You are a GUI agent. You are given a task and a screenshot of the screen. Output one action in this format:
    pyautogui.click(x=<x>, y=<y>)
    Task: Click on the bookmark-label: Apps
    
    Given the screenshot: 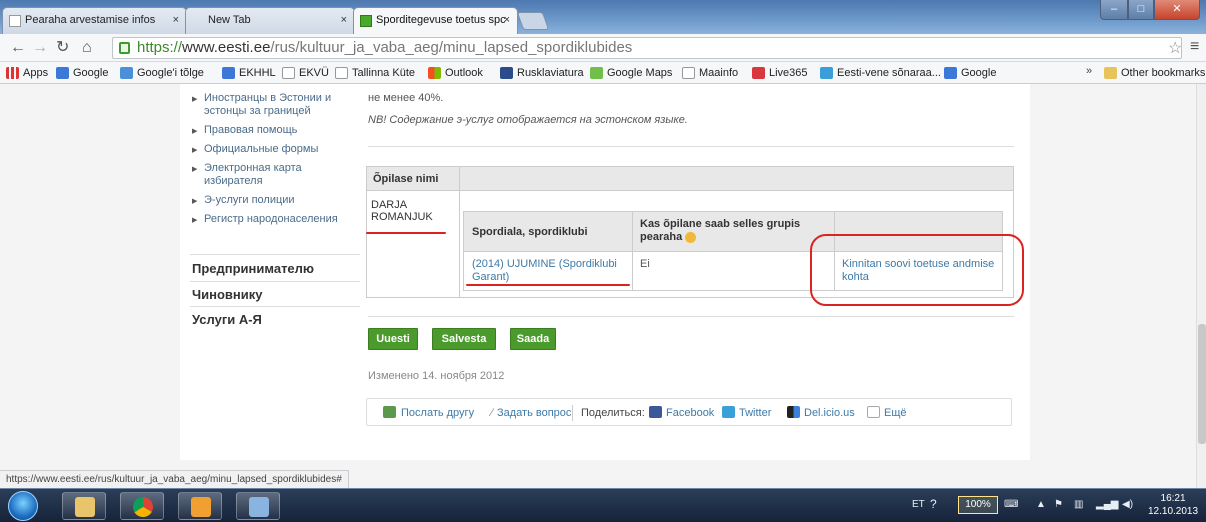 What is the action you would take?
    pyautogui.click(x=36, y=73)
    